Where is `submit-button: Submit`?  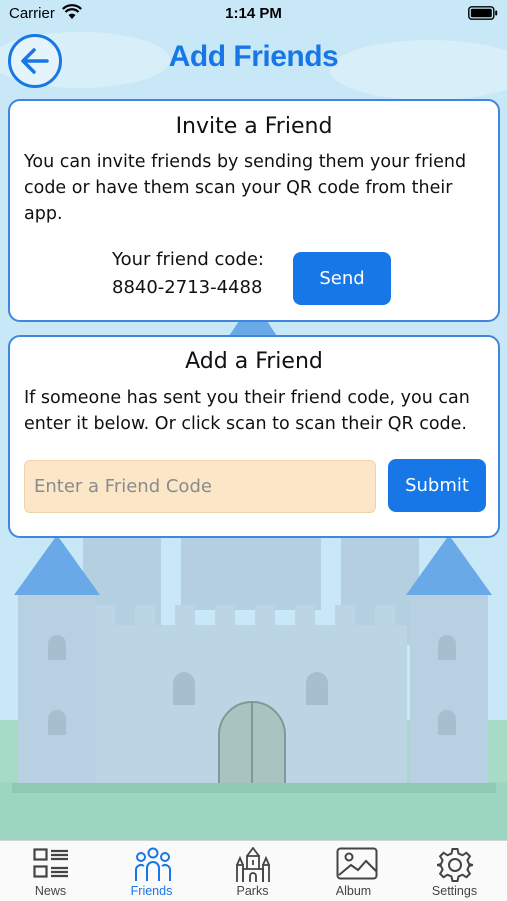
submit-button: Submit is located at coordinates (437, 485).